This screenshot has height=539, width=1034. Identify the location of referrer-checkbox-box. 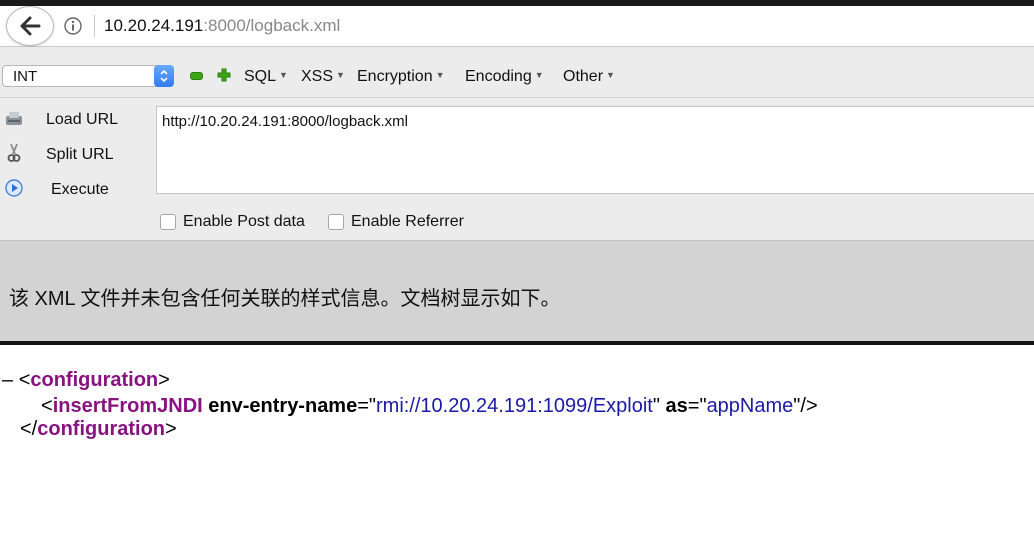
(336, 222).